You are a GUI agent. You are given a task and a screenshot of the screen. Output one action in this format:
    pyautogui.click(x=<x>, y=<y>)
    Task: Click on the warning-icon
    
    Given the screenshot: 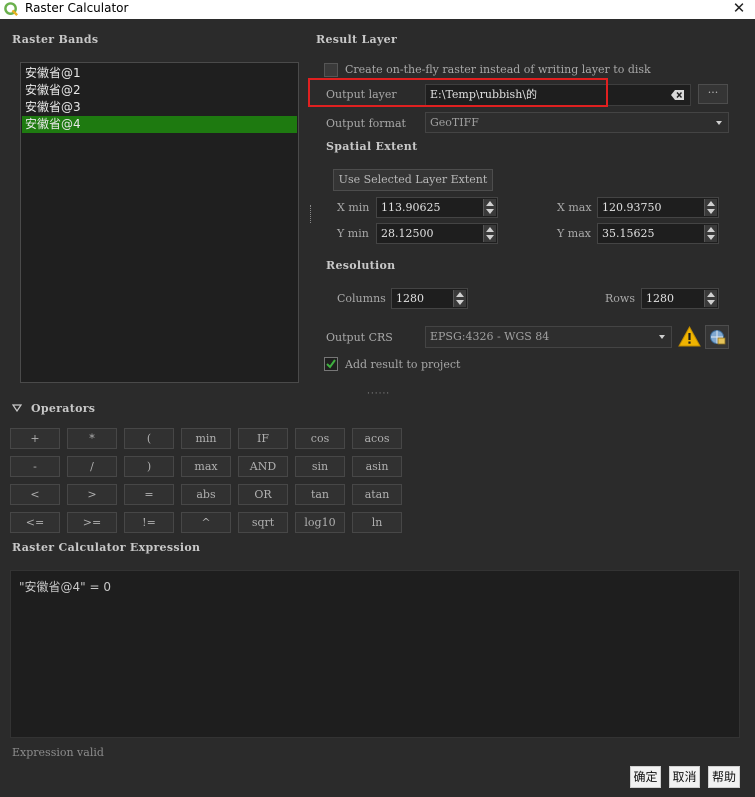 What is the action you would take?
    pyautogui.click(x=689, y=336)
    